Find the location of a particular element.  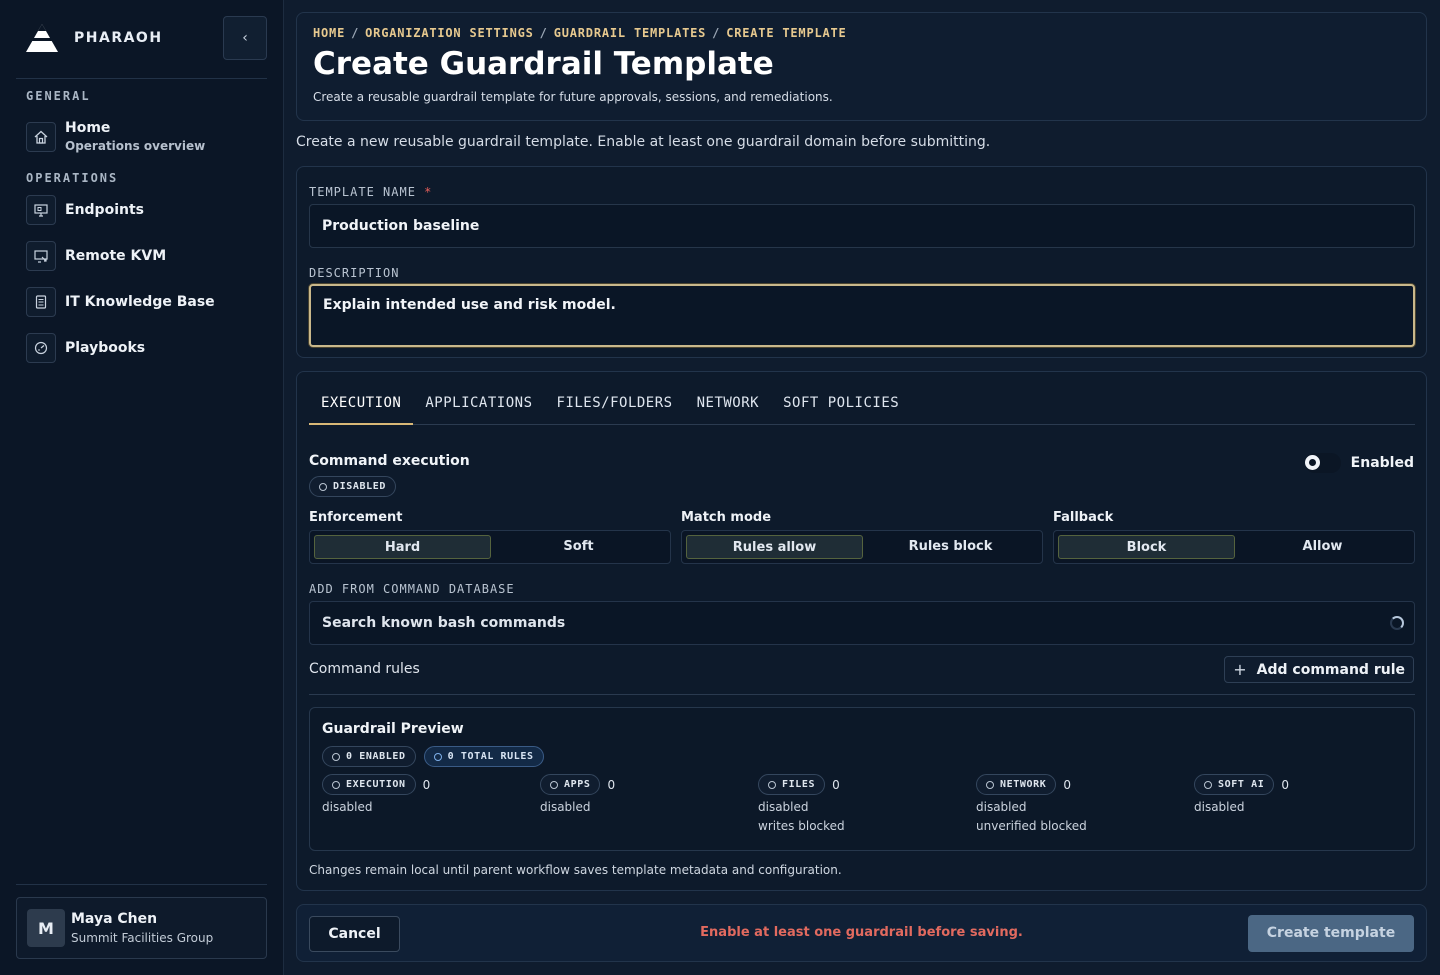

domain-name: NETWORK is located at coordinates (1023, 784).